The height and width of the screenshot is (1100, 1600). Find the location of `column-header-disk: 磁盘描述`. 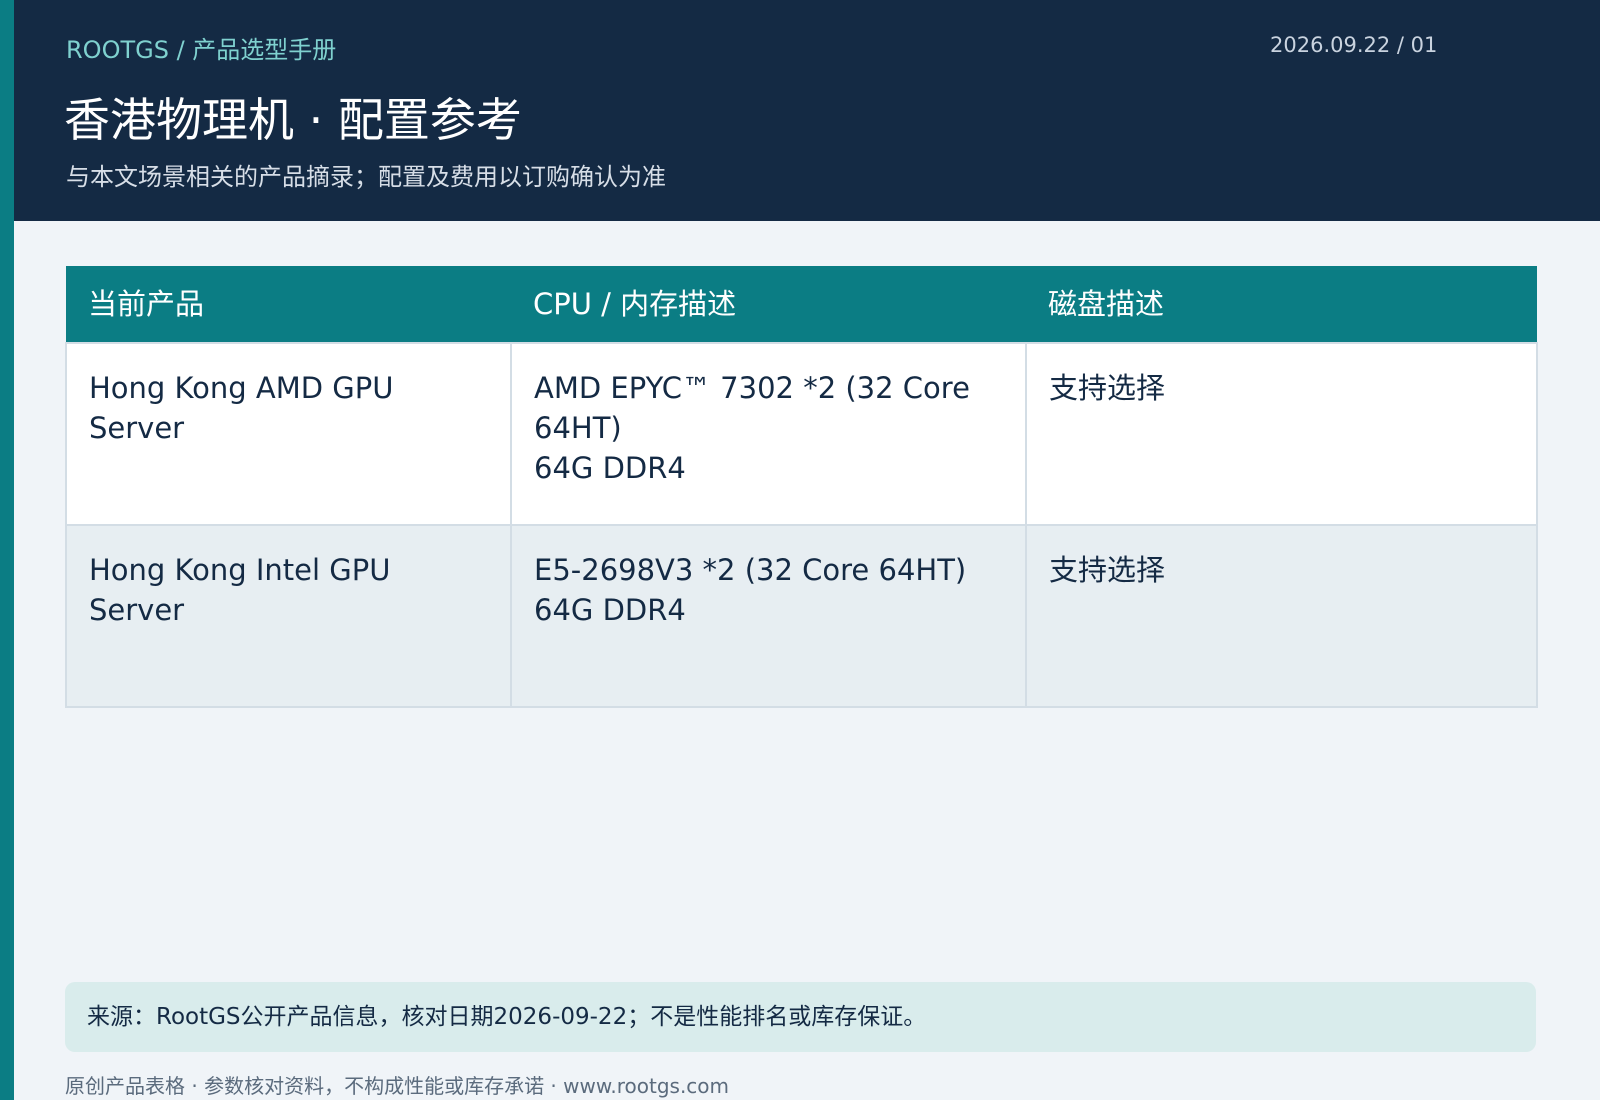

column-header-disk: 磁盘描述 is located at coordinates (1281, 304).